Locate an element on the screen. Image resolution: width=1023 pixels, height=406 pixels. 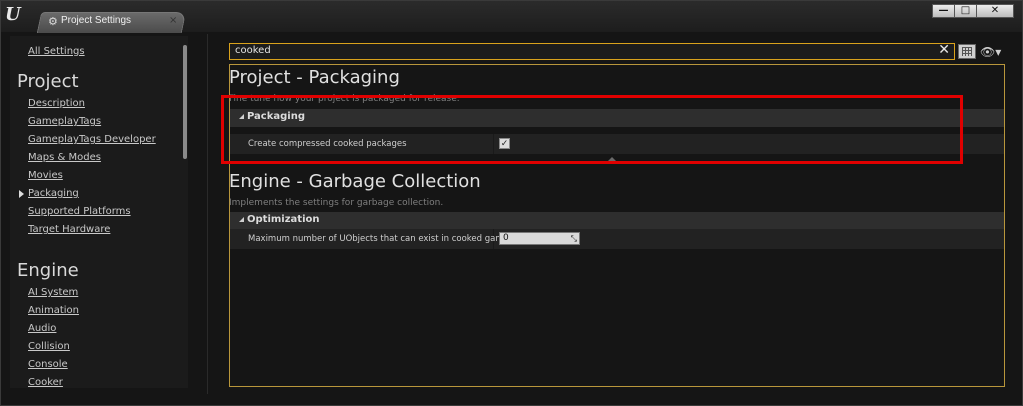
resize-grip-icon: ⤡ is located at coordinates (574, 239).